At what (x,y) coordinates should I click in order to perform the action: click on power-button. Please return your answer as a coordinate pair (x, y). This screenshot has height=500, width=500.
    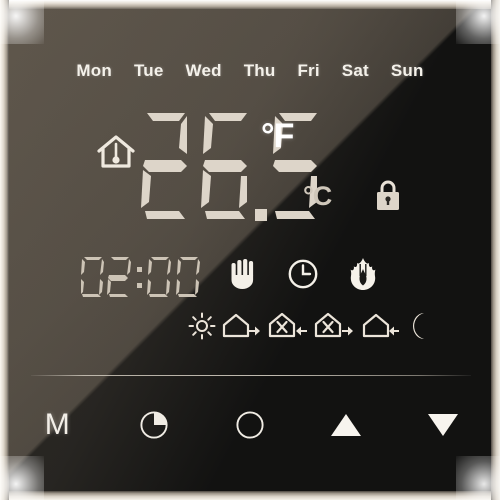
    Looking at the image, I should click on (250, 425).